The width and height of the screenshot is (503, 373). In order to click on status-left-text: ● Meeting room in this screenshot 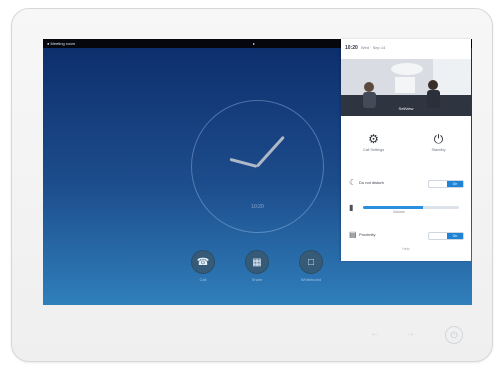, I will do `click(61, 43)`.